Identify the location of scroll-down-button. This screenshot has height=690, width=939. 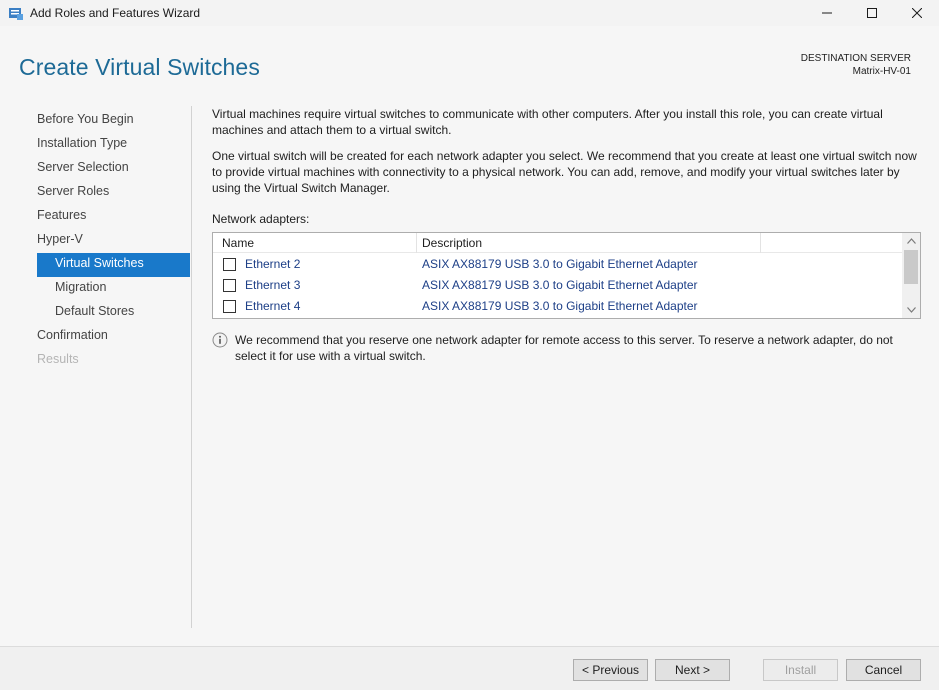
(911, 310).